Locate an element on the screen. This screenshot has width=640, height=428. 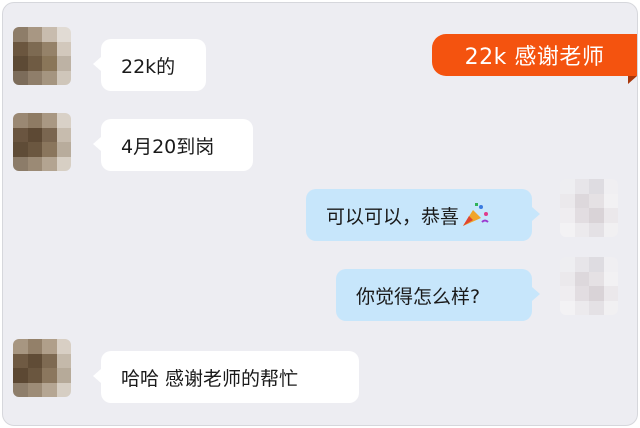
message-bubble-incoming: 22k的 is located at coordinates (149, 65).